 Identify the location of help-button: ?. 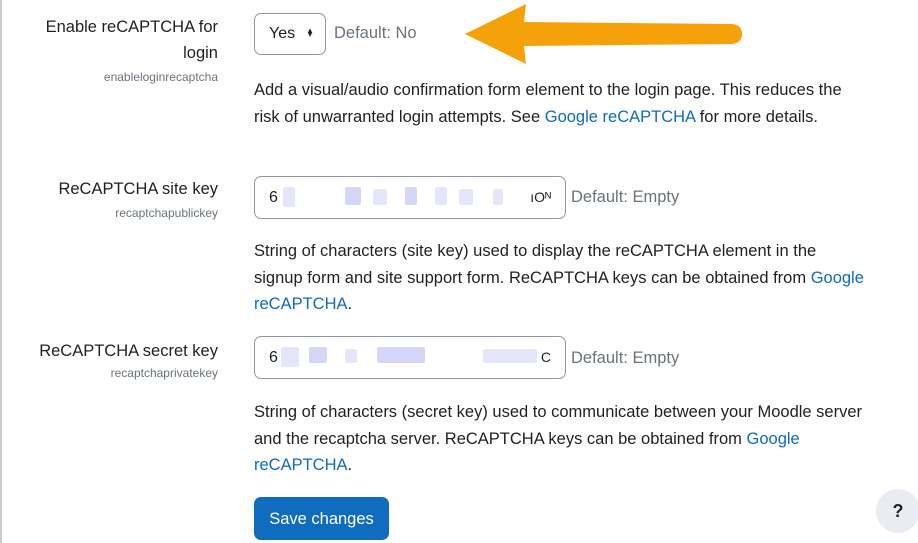
(897, 511).